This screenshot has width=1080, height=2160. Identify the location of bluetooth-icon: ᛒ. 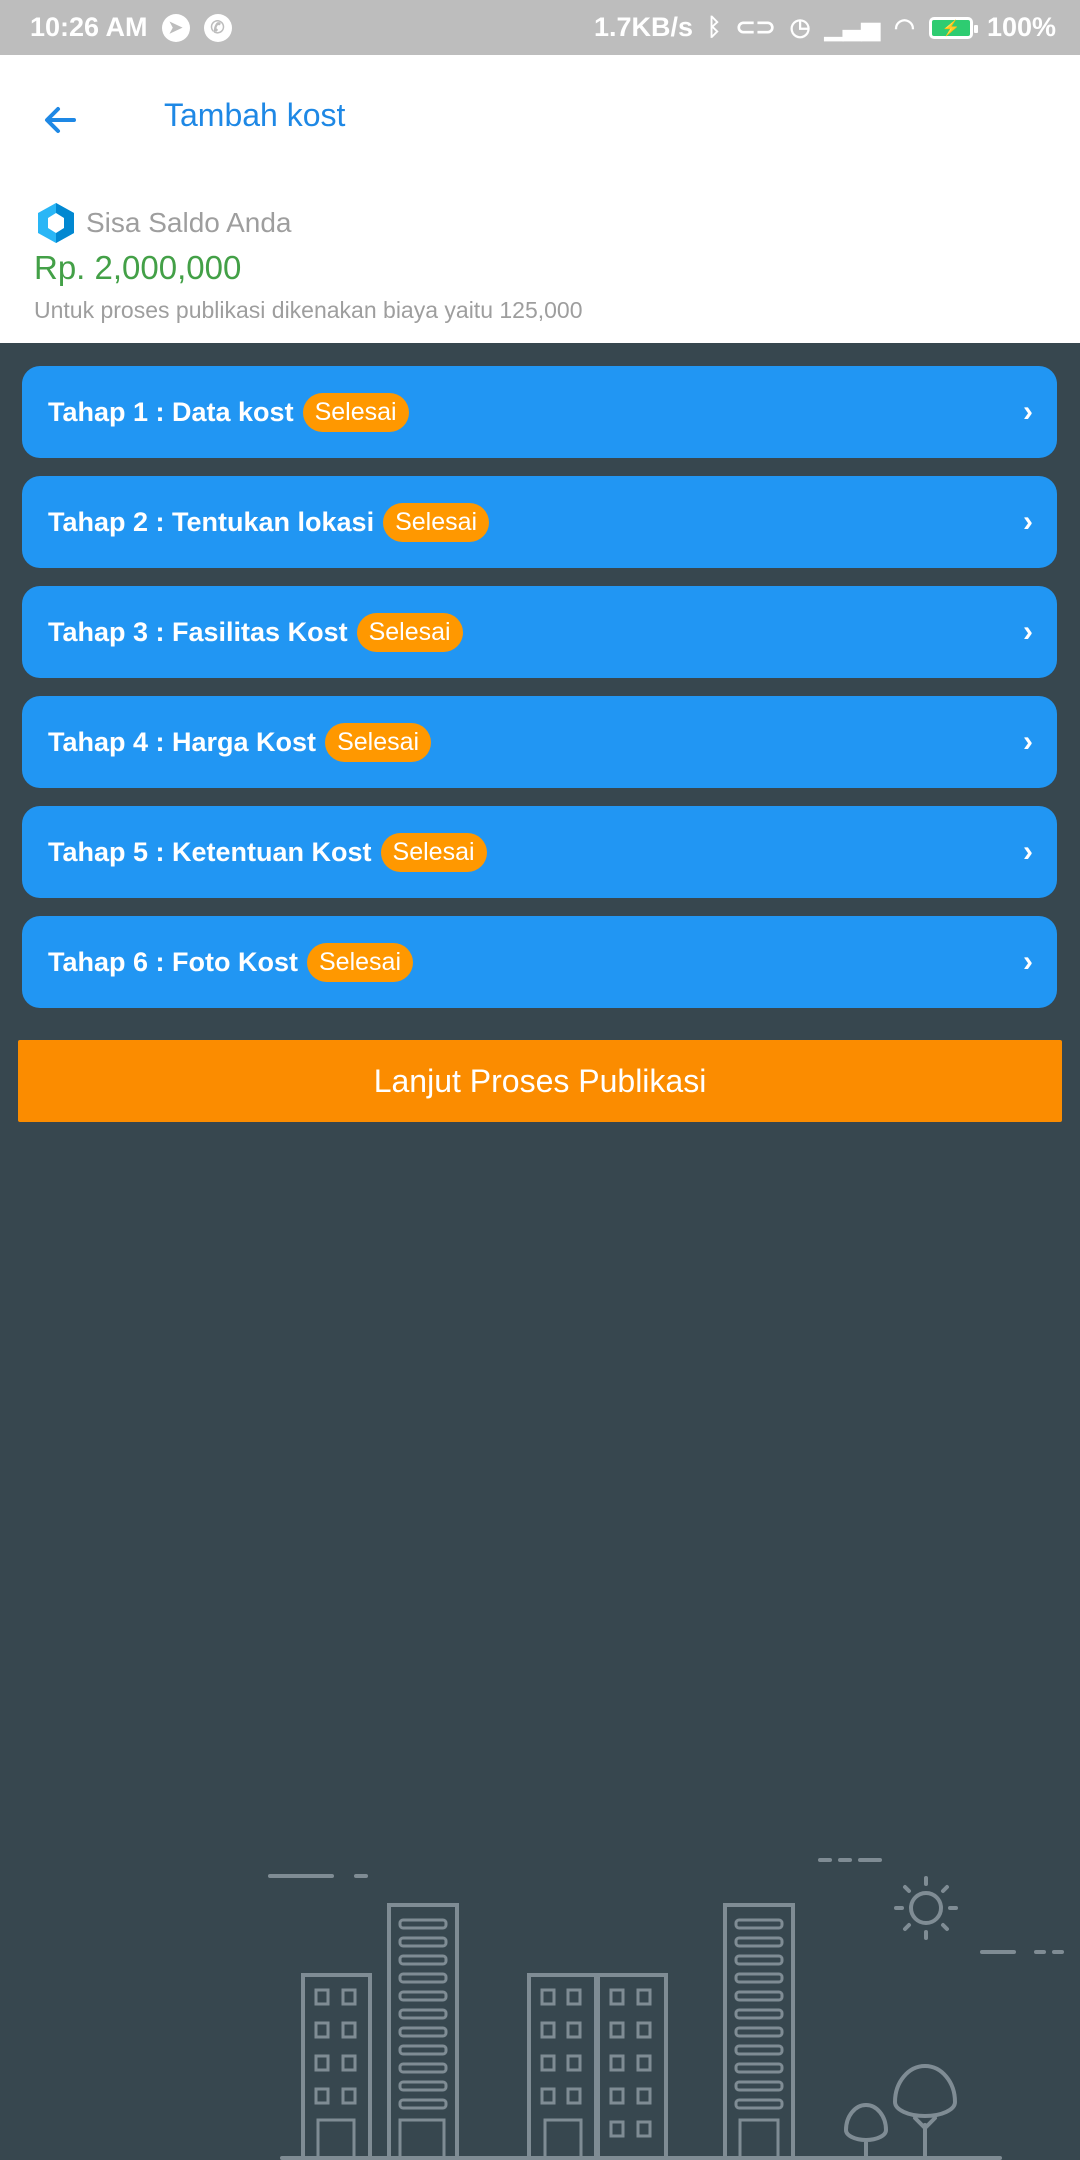
(714, 27).